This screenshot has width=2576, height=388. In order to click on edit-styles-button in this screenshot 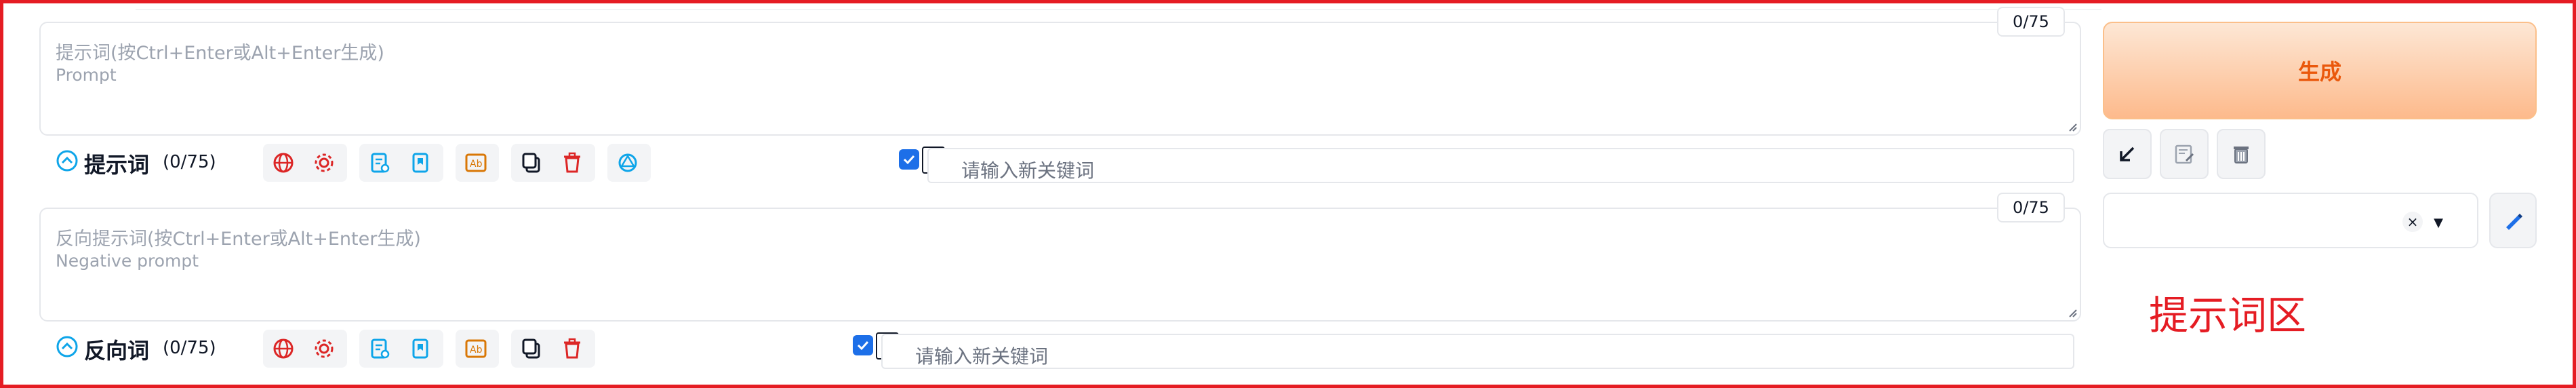, I will do `click(2513, 221)`.